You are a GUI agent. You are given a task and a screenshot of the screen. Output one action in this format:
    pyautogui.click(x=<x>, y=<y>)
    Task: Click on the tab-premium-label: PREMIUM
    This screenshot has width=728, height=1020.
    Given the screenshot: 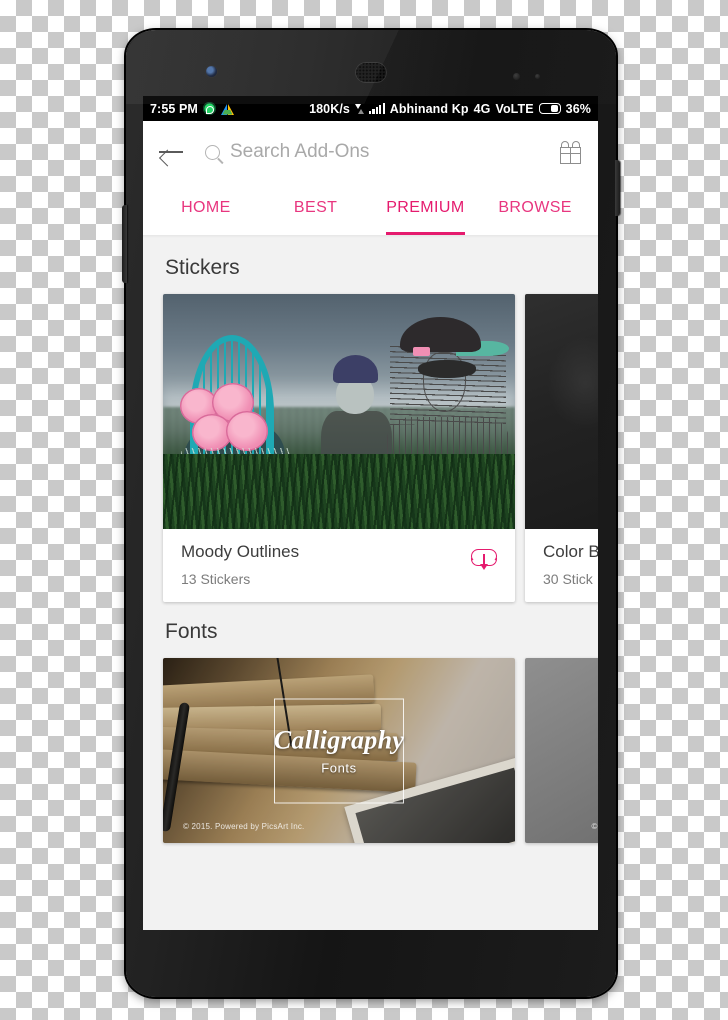 What is the action you would take?
    pyautogui.click(x=425, y=207)
    